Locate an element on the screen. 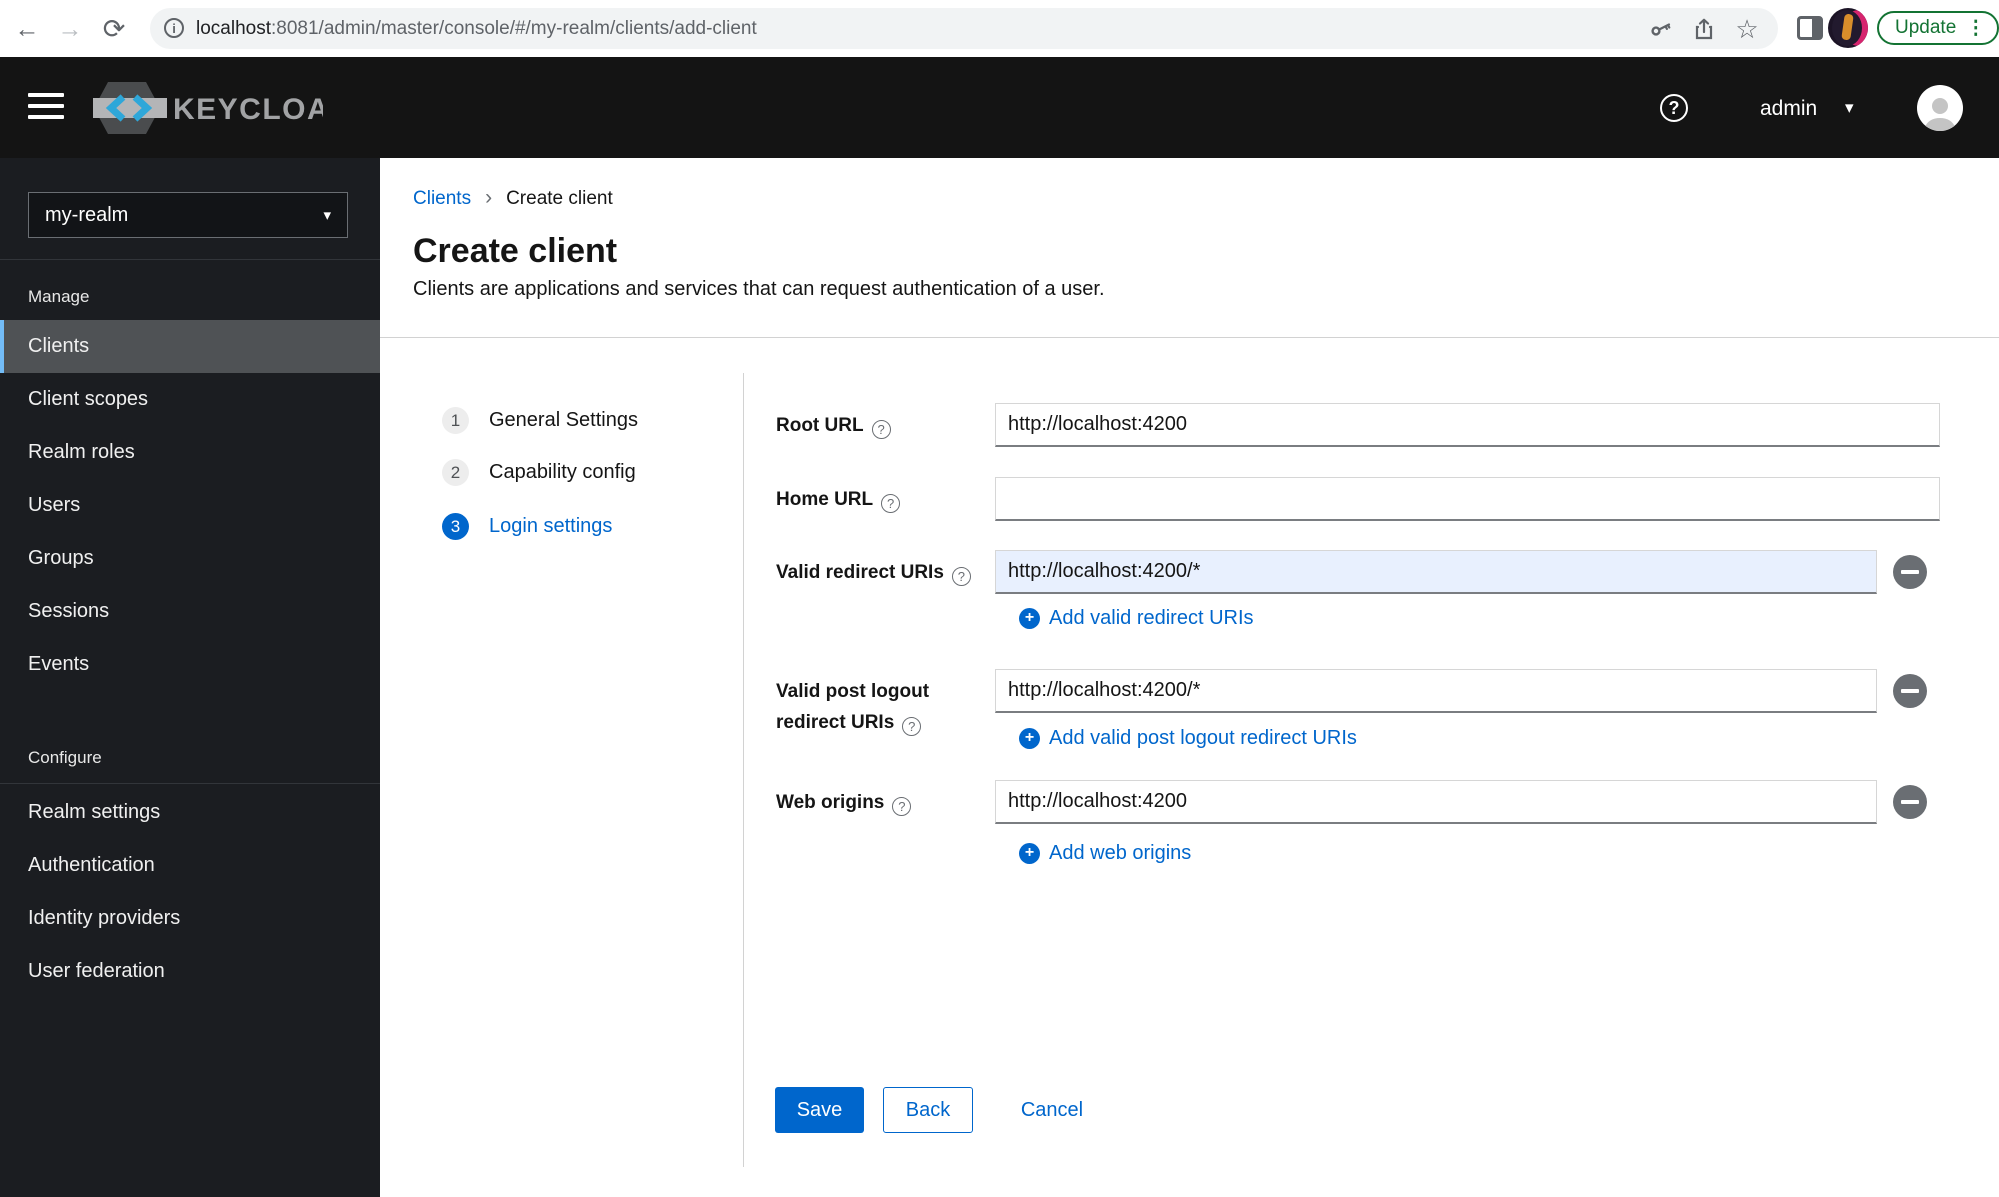 This screenshot has width=1999, height=1197. wizard-step-capability-config: 2 Capability config is located at coordinates (539, 472).